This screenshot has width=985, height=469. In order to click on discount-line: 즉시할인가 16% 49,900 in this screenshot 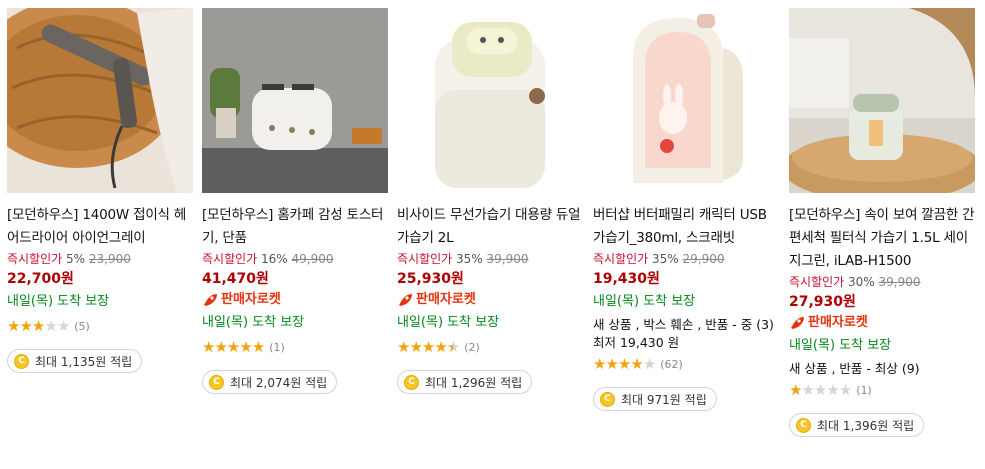, I will do `click(295, 259)`.